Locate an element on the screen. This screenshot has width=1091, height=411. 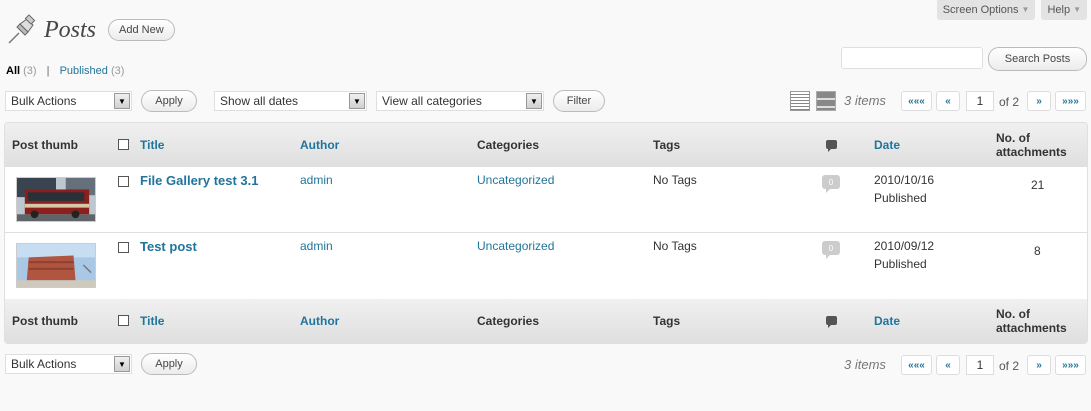
post-title-link: File Gallery test 3.1 is located at coordinates (199, 180).